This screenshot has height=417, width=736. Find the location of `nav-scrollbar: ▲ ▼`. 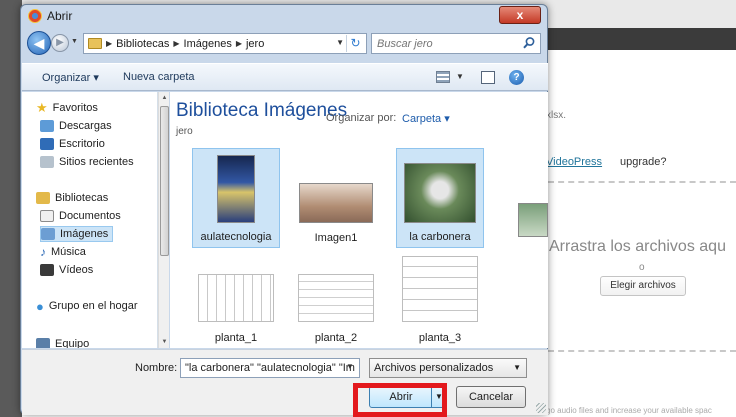

nav-scrollbar: ▲ ▼ is located at coordinates (163, 220).